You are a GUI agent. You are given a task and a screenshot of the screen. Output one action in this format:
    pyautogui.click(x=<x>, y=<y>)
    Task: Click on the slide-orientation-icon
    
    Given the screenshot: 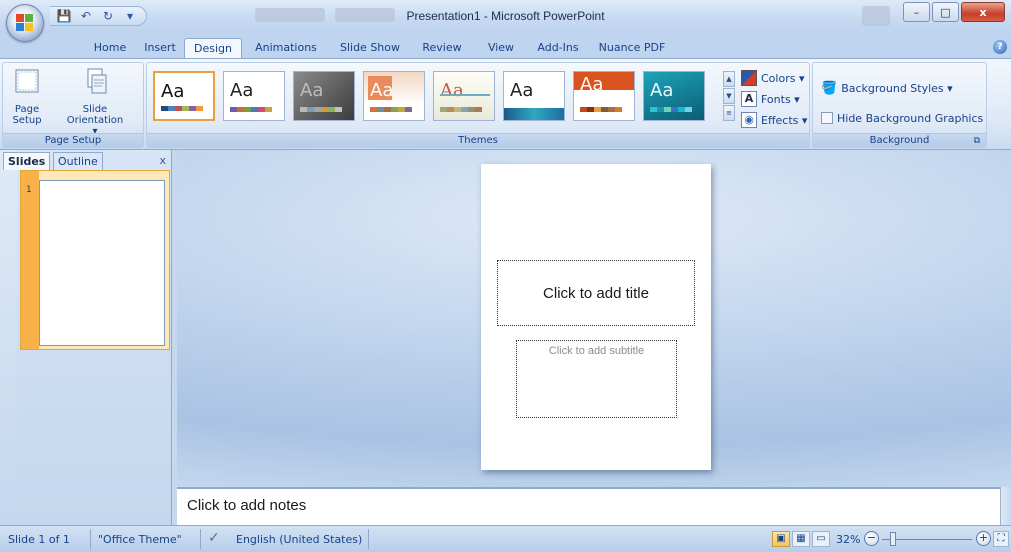 What is the action you would take?
    pyautogui.click(x=97, y=81)
    